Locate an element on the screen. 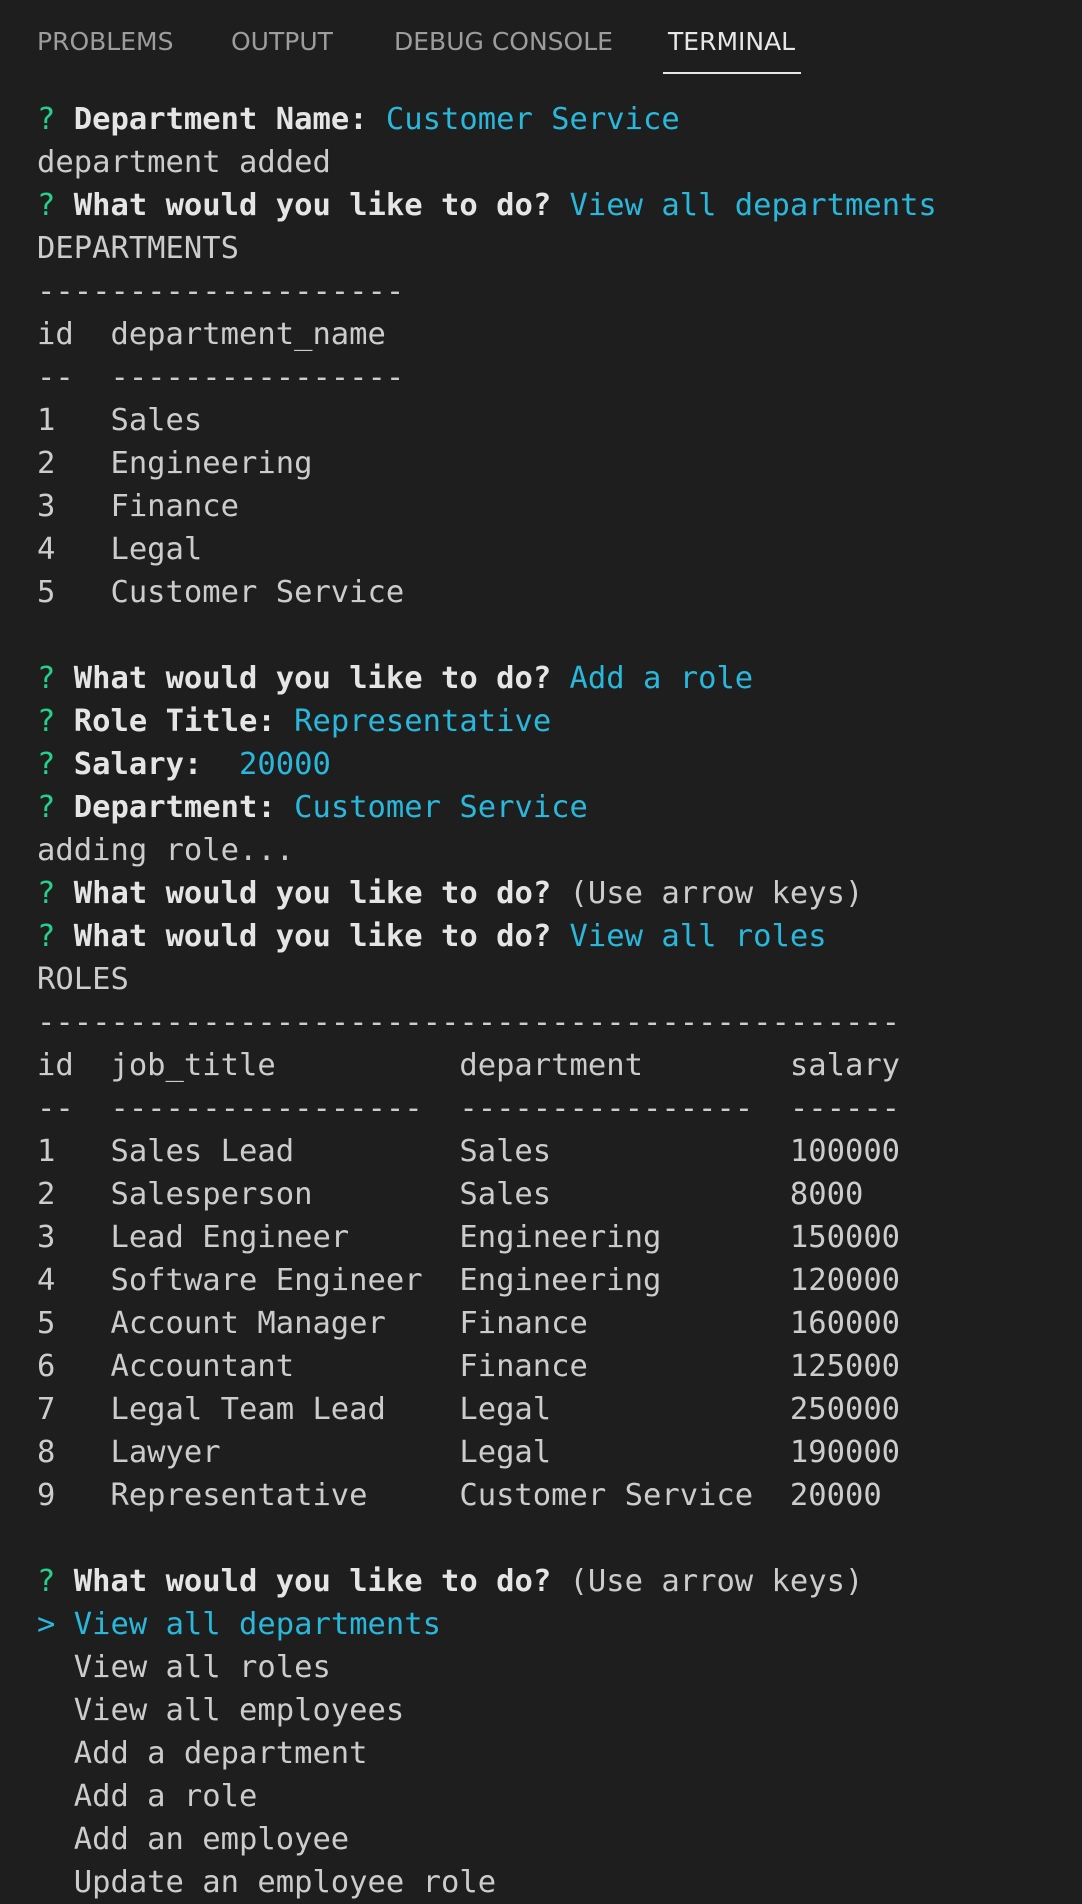 This screenshot has height=1904, width=1082. menu-option-label: View all employees is located at coordinates (239, 1710).